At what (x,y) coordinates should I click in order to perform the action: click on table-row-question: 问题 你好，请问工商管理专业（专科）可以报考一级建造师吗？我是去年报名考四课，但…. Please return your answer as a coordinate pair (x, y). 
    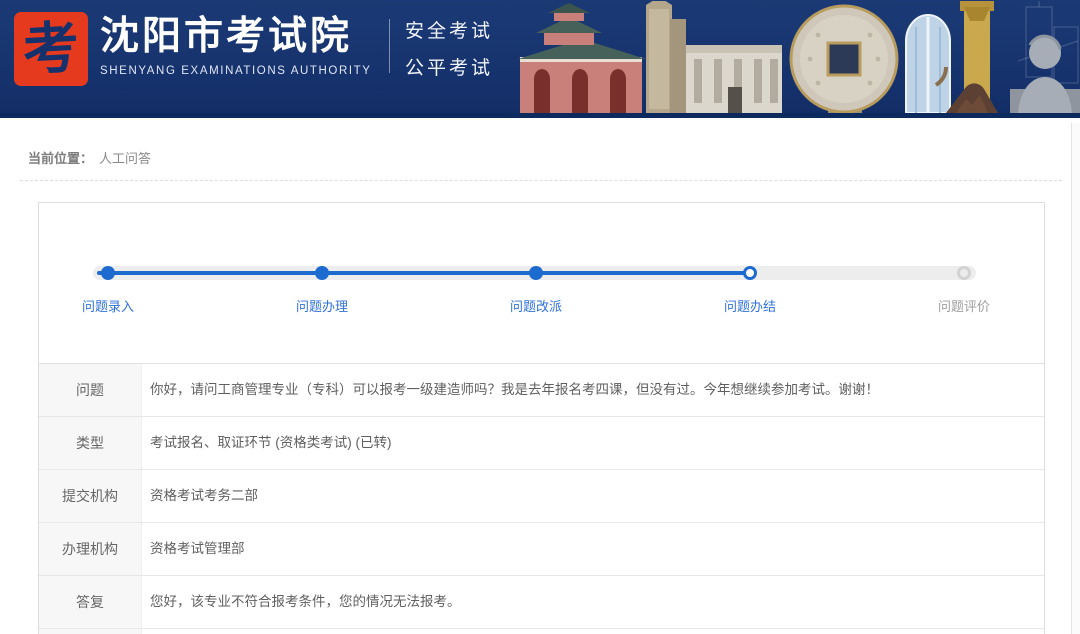
    Looking at the image, I should click on (541, 390).